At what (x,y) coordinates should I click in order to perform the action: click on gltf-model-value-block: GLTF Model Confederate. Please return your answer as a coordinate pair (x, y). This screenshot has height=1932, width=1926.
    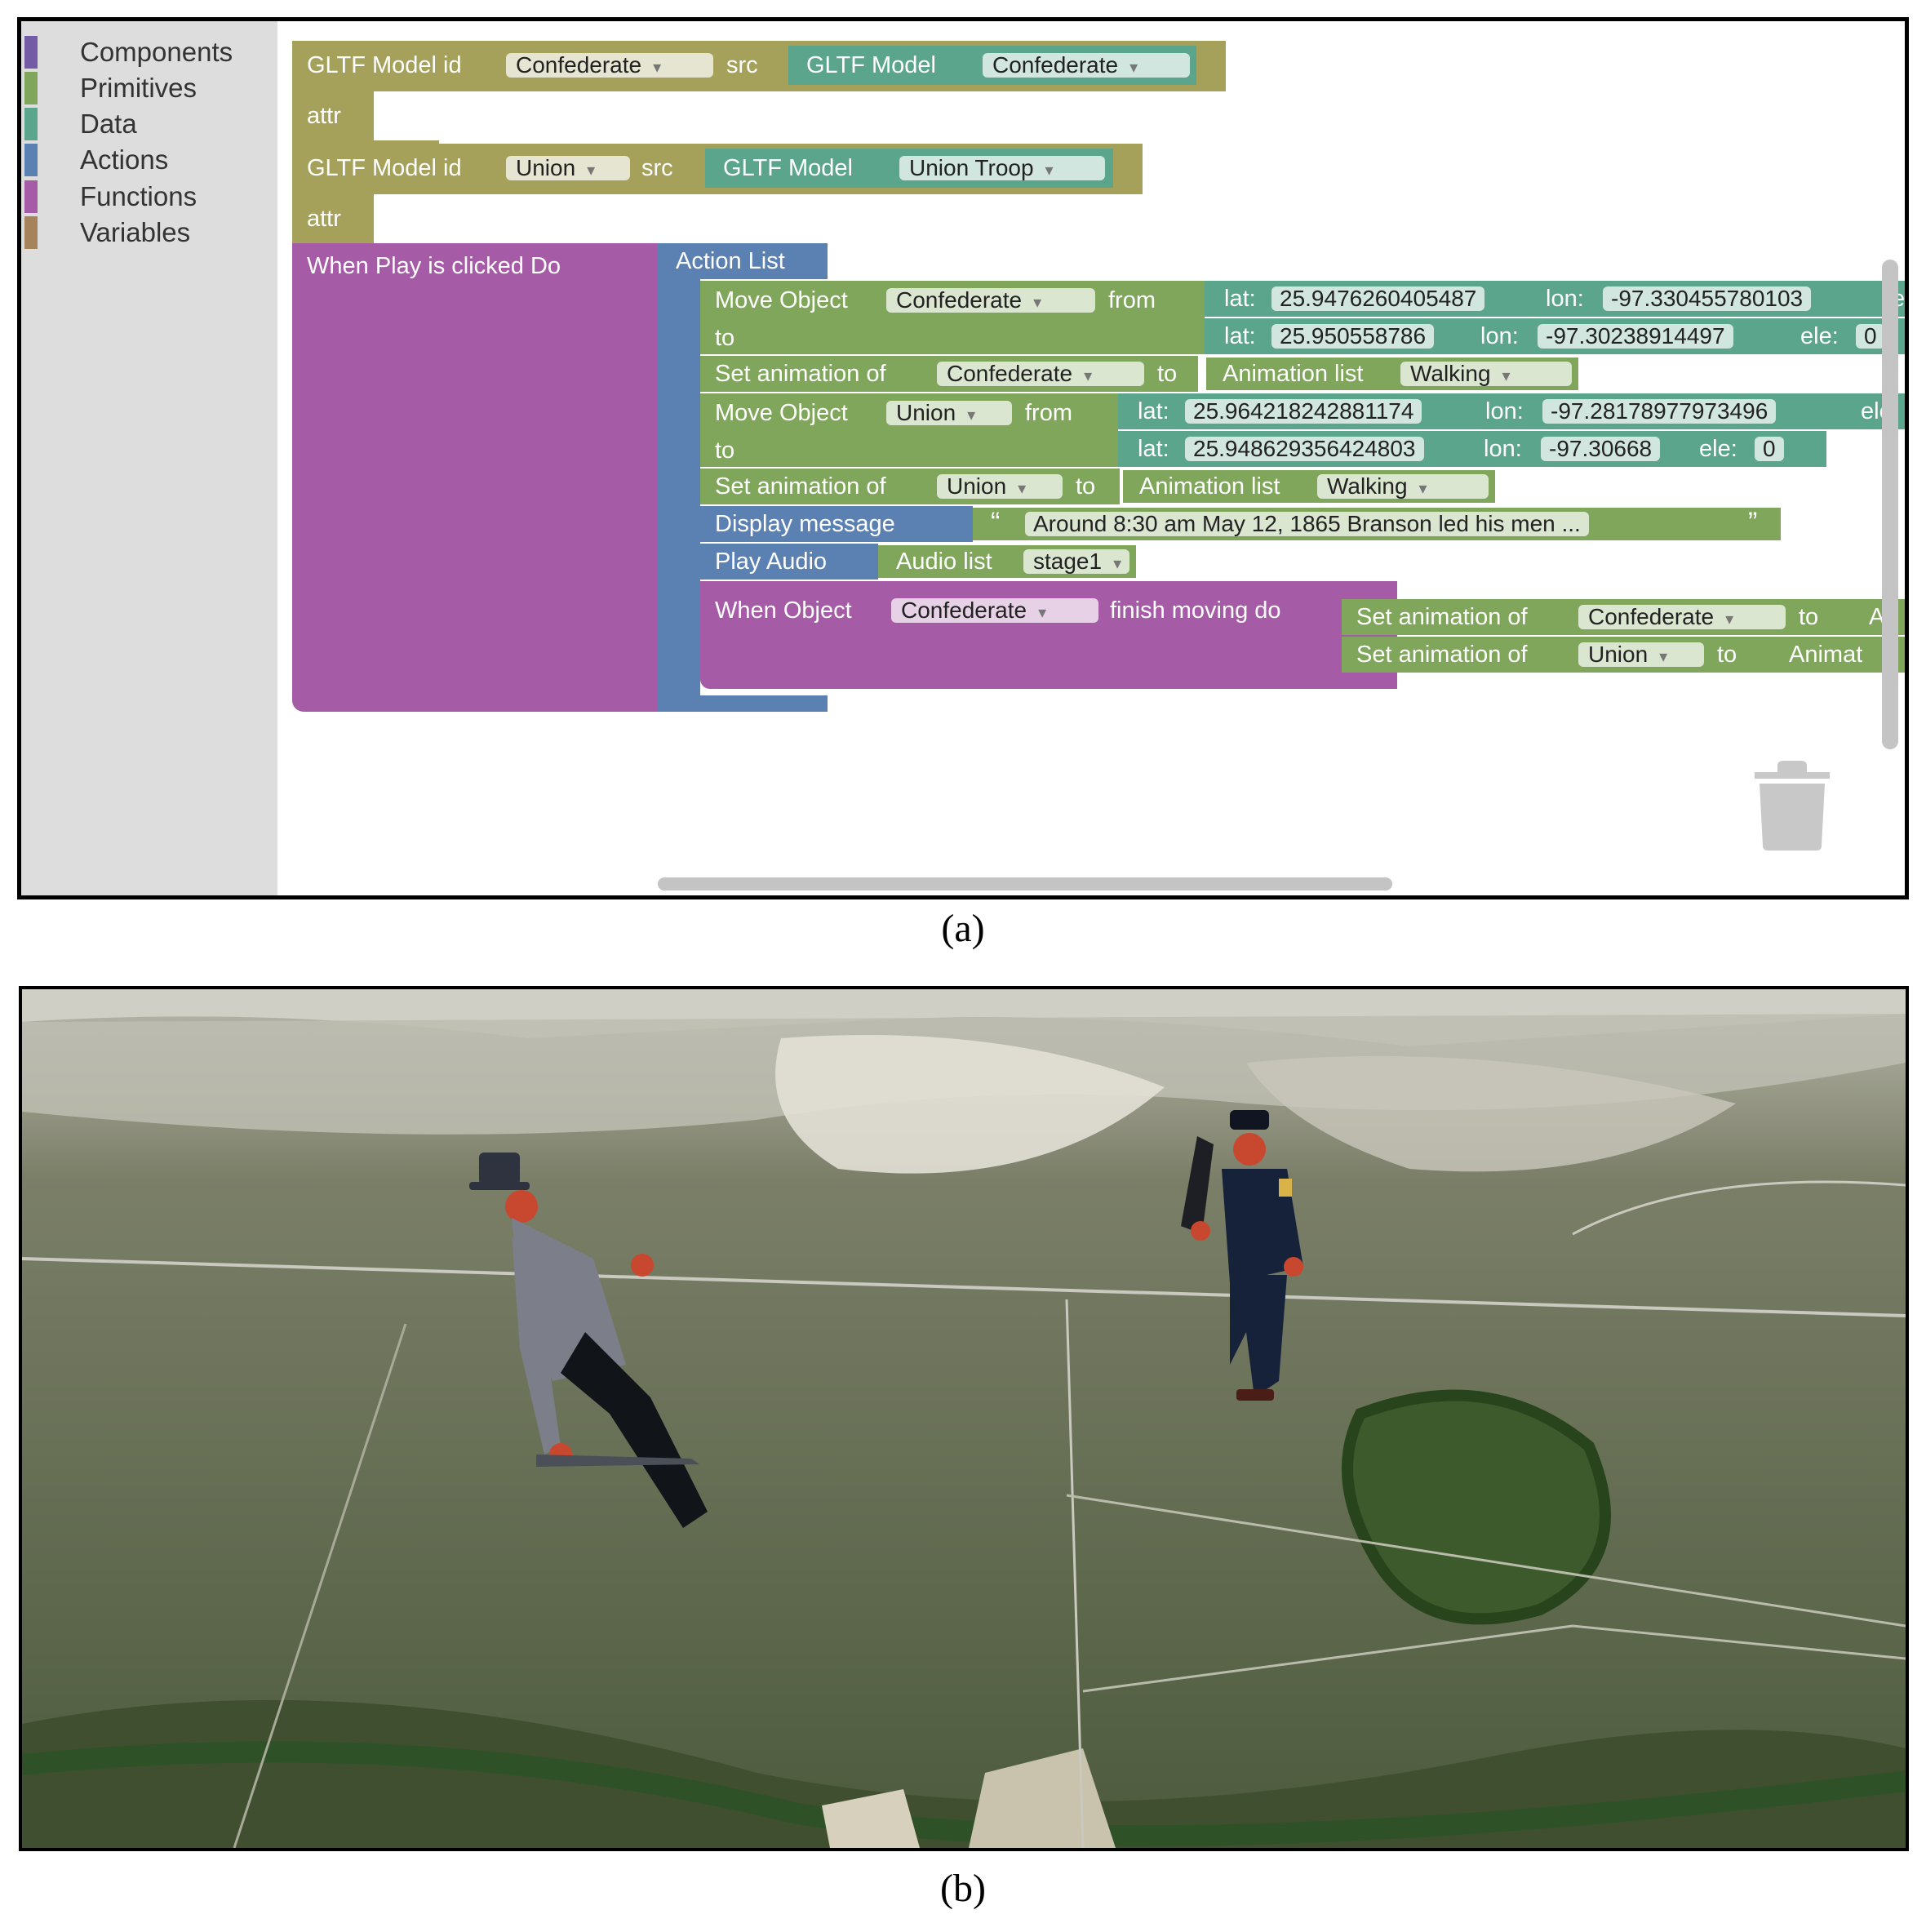
    Looking at the image, I should click on (992, 65).